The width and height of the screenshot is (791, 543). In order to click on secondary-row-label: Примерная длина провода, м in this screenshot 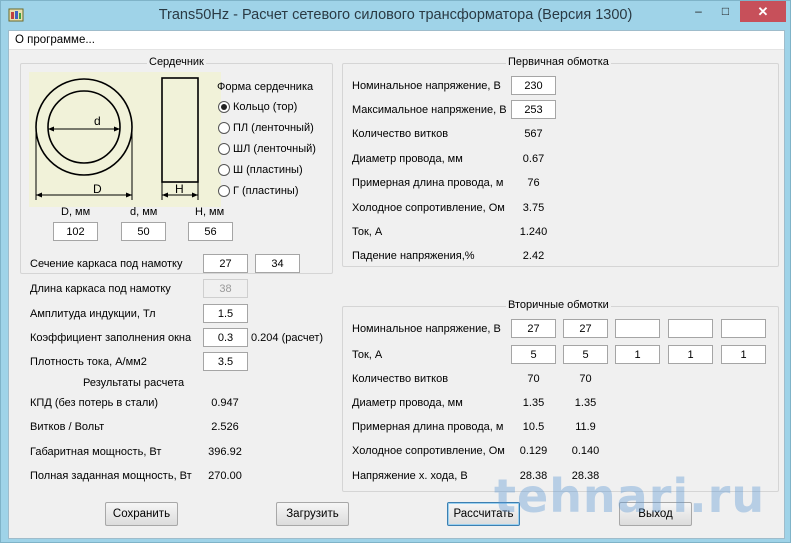, I will do `click(428, 427)`.